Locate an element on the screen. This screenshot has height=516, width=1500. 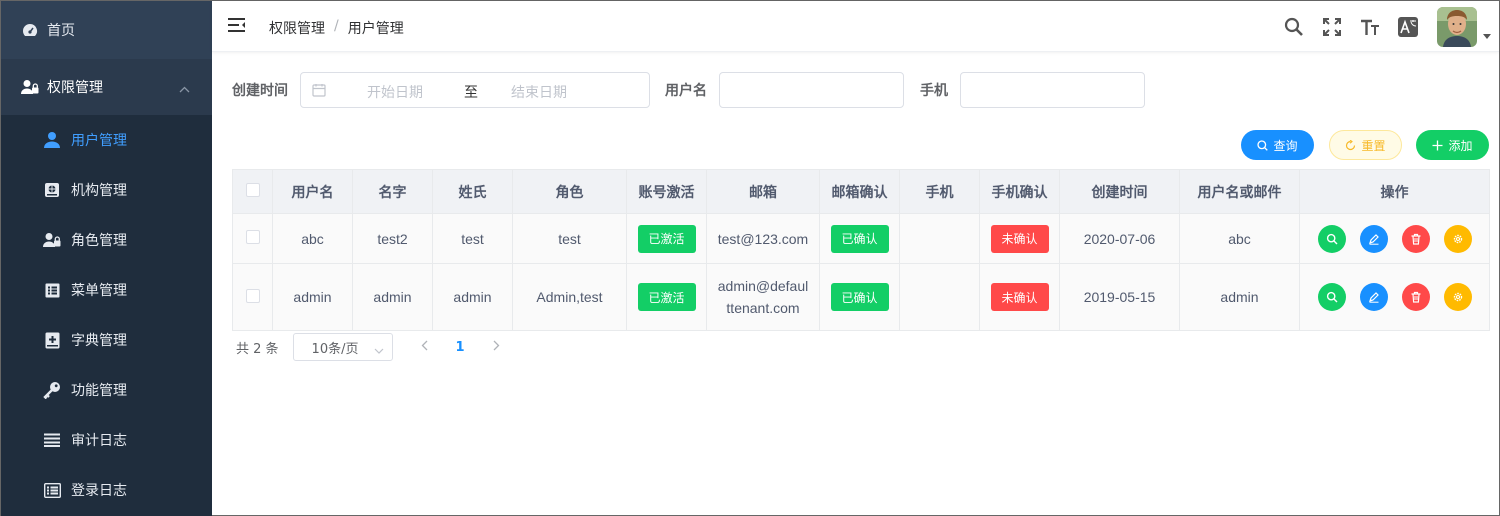
date-range-picker: 开始日期 至 结束日期 is located at coordinates (475, 90).